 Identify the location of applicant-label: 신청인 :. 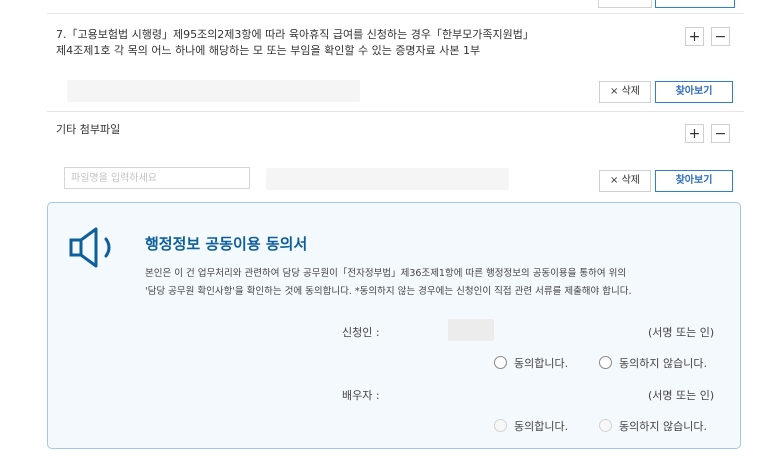
(361, 332).